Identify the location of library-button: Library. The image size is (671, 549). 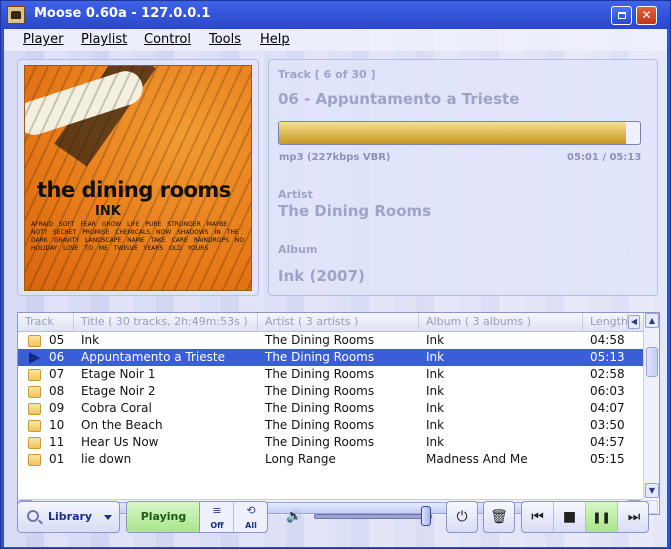
(68, 517).